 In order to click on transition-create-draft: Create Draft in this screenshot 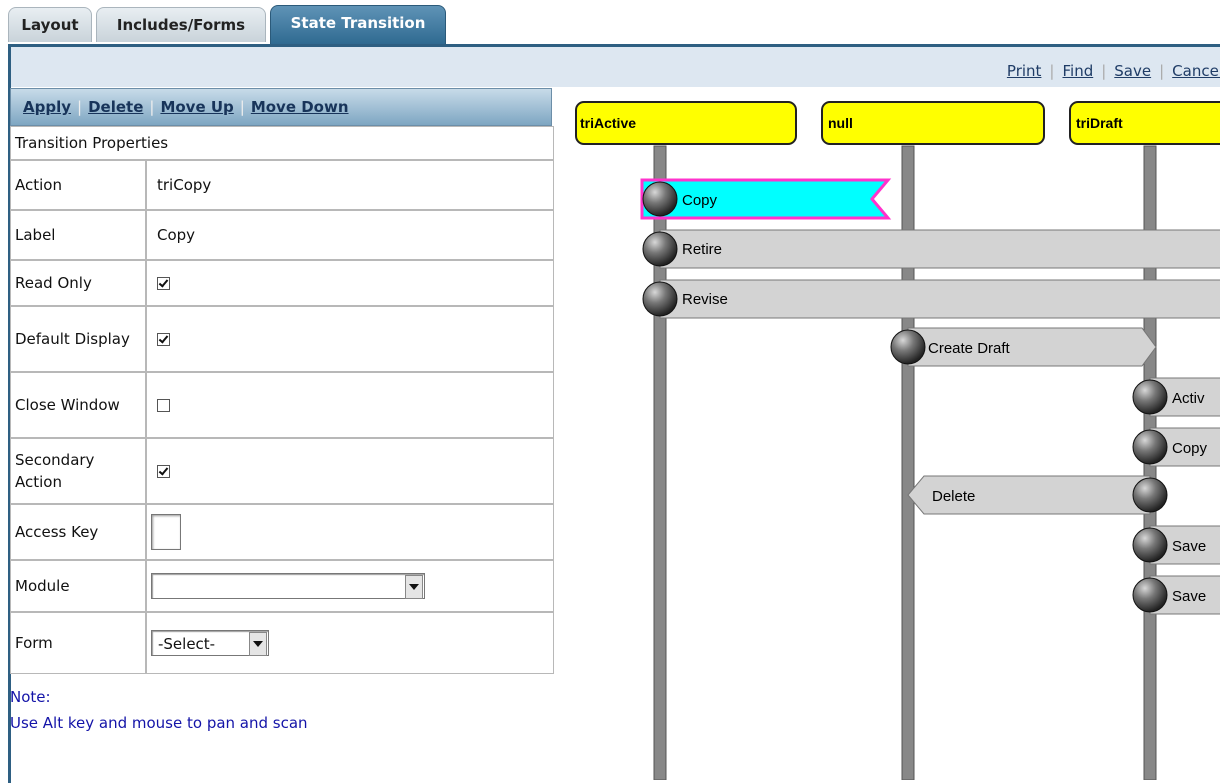, I will do `click(1032, 347)`.